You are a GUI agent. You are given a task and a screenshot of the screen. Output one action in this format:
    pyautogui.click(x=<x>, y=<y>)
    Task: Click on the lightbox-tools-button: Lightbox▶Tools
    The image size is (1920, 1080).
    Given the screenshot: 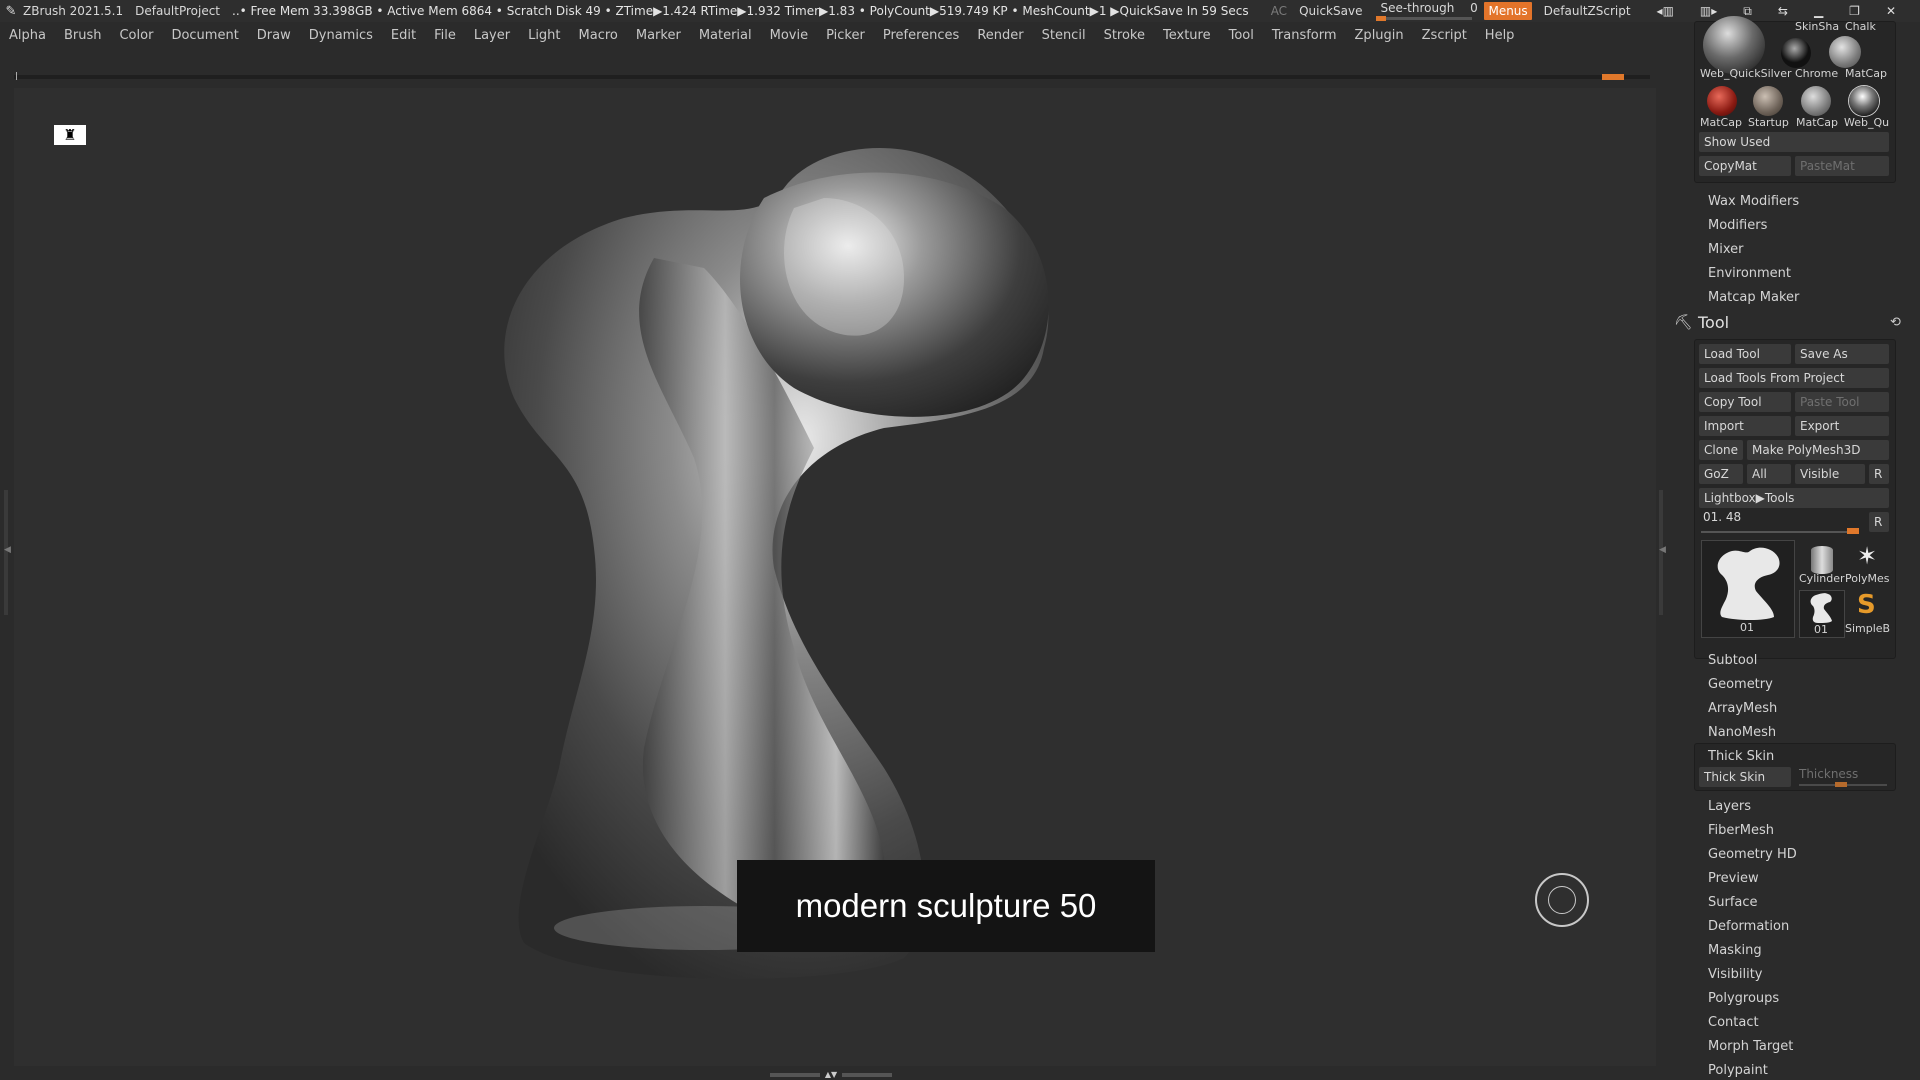 What is the action you would take?
    pyautogui.click(x=1794, y=498)
    